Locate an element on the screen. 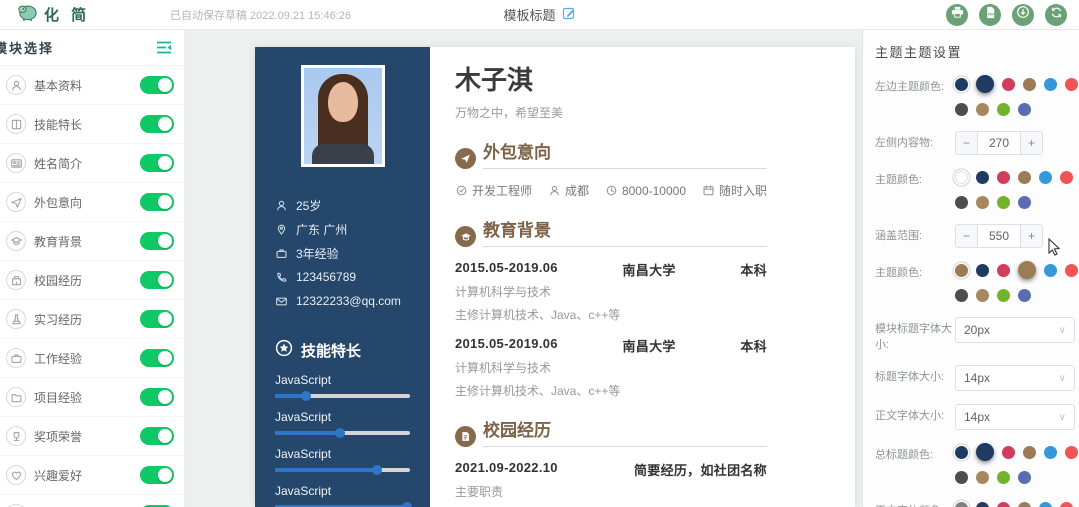 The width and height of the screenshot is (1079, 507). module-item: 工作经验 is located at coordinates (92, 358).